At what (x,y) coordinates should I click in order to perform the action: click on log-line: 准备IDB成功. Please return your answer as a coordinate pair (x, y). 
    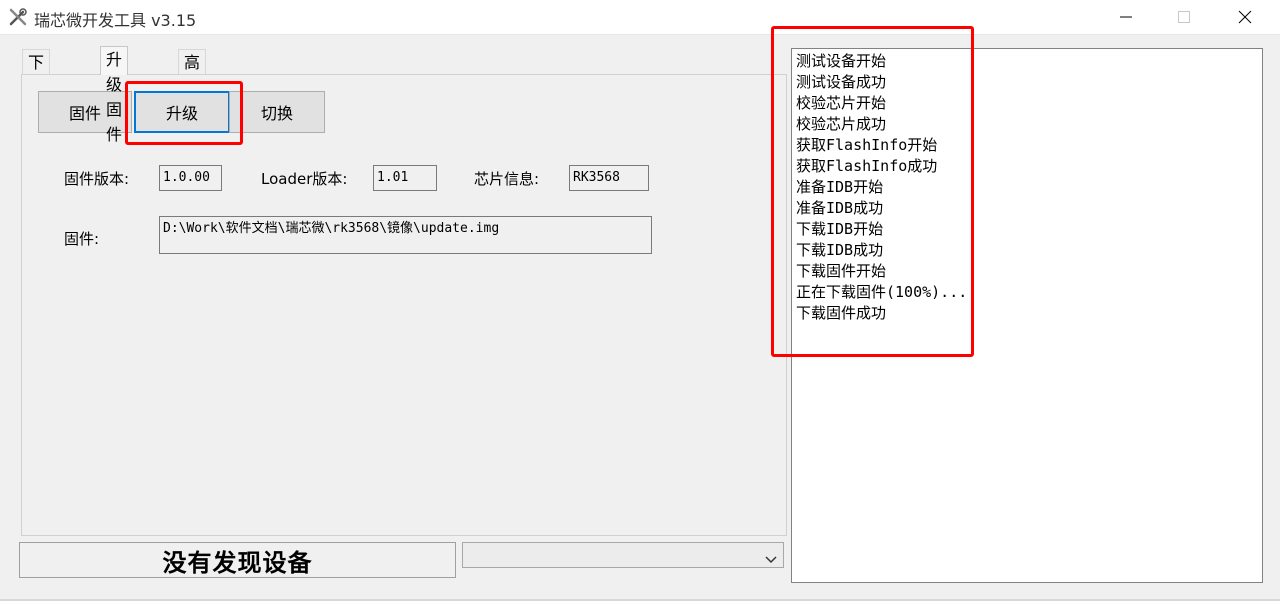
    Looking at the image, I should click on (840, 208).